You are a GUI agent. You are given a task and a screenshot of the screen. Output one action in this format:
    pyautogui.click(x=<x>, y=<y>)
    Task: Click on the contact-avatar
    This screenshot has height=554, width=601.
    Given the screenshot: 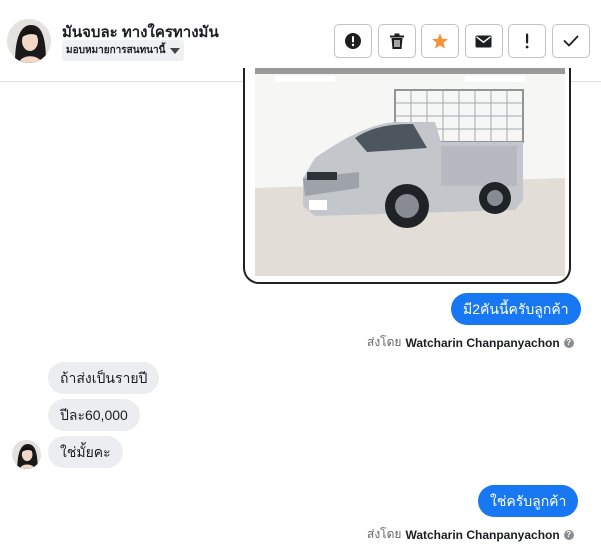 What is the action you would take?
    pyautogui.click(x=29, y=41)
    